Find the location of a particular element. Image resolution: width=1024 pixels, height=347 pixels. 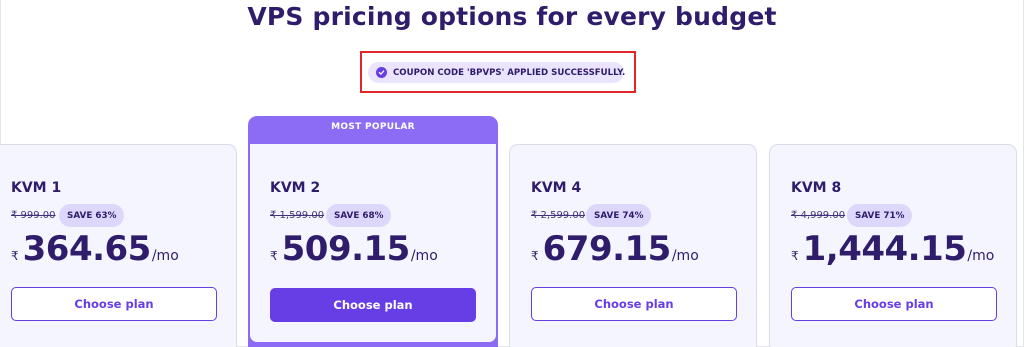

plan-name: KVM 1 is located at coordinates (36, 188).